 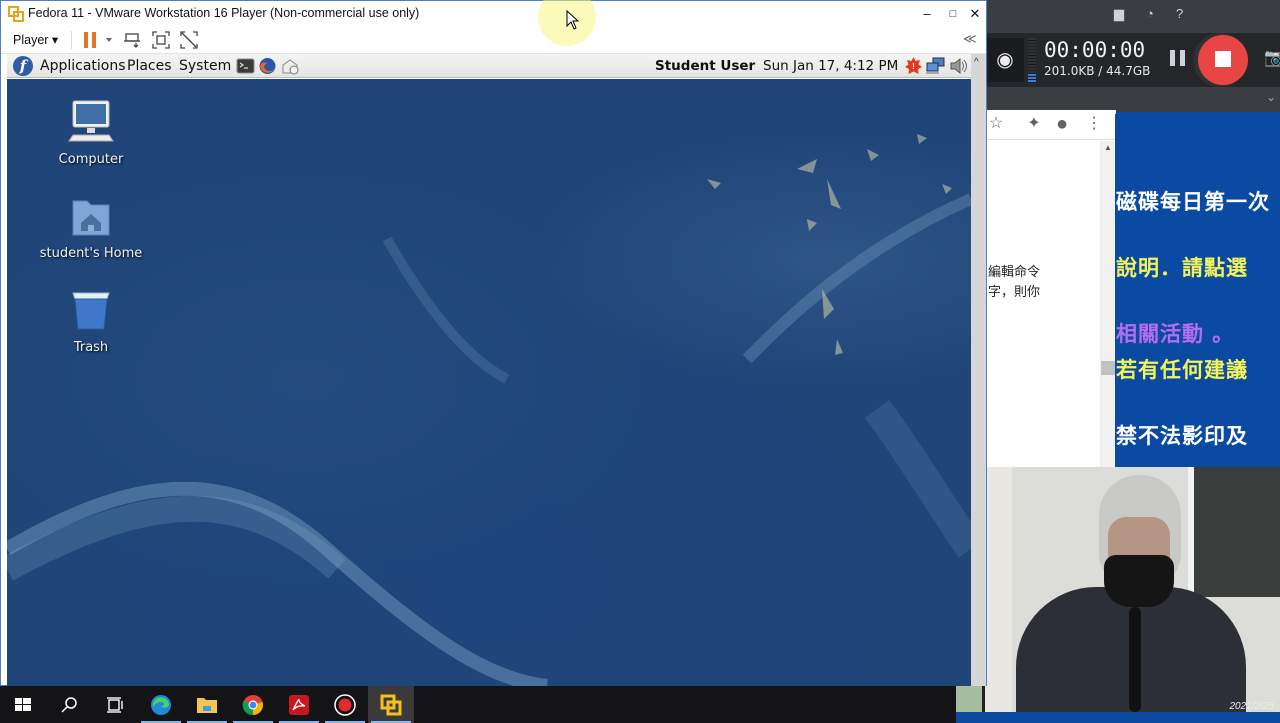 I want to click on computer-icon, so click(x=91, y=121).